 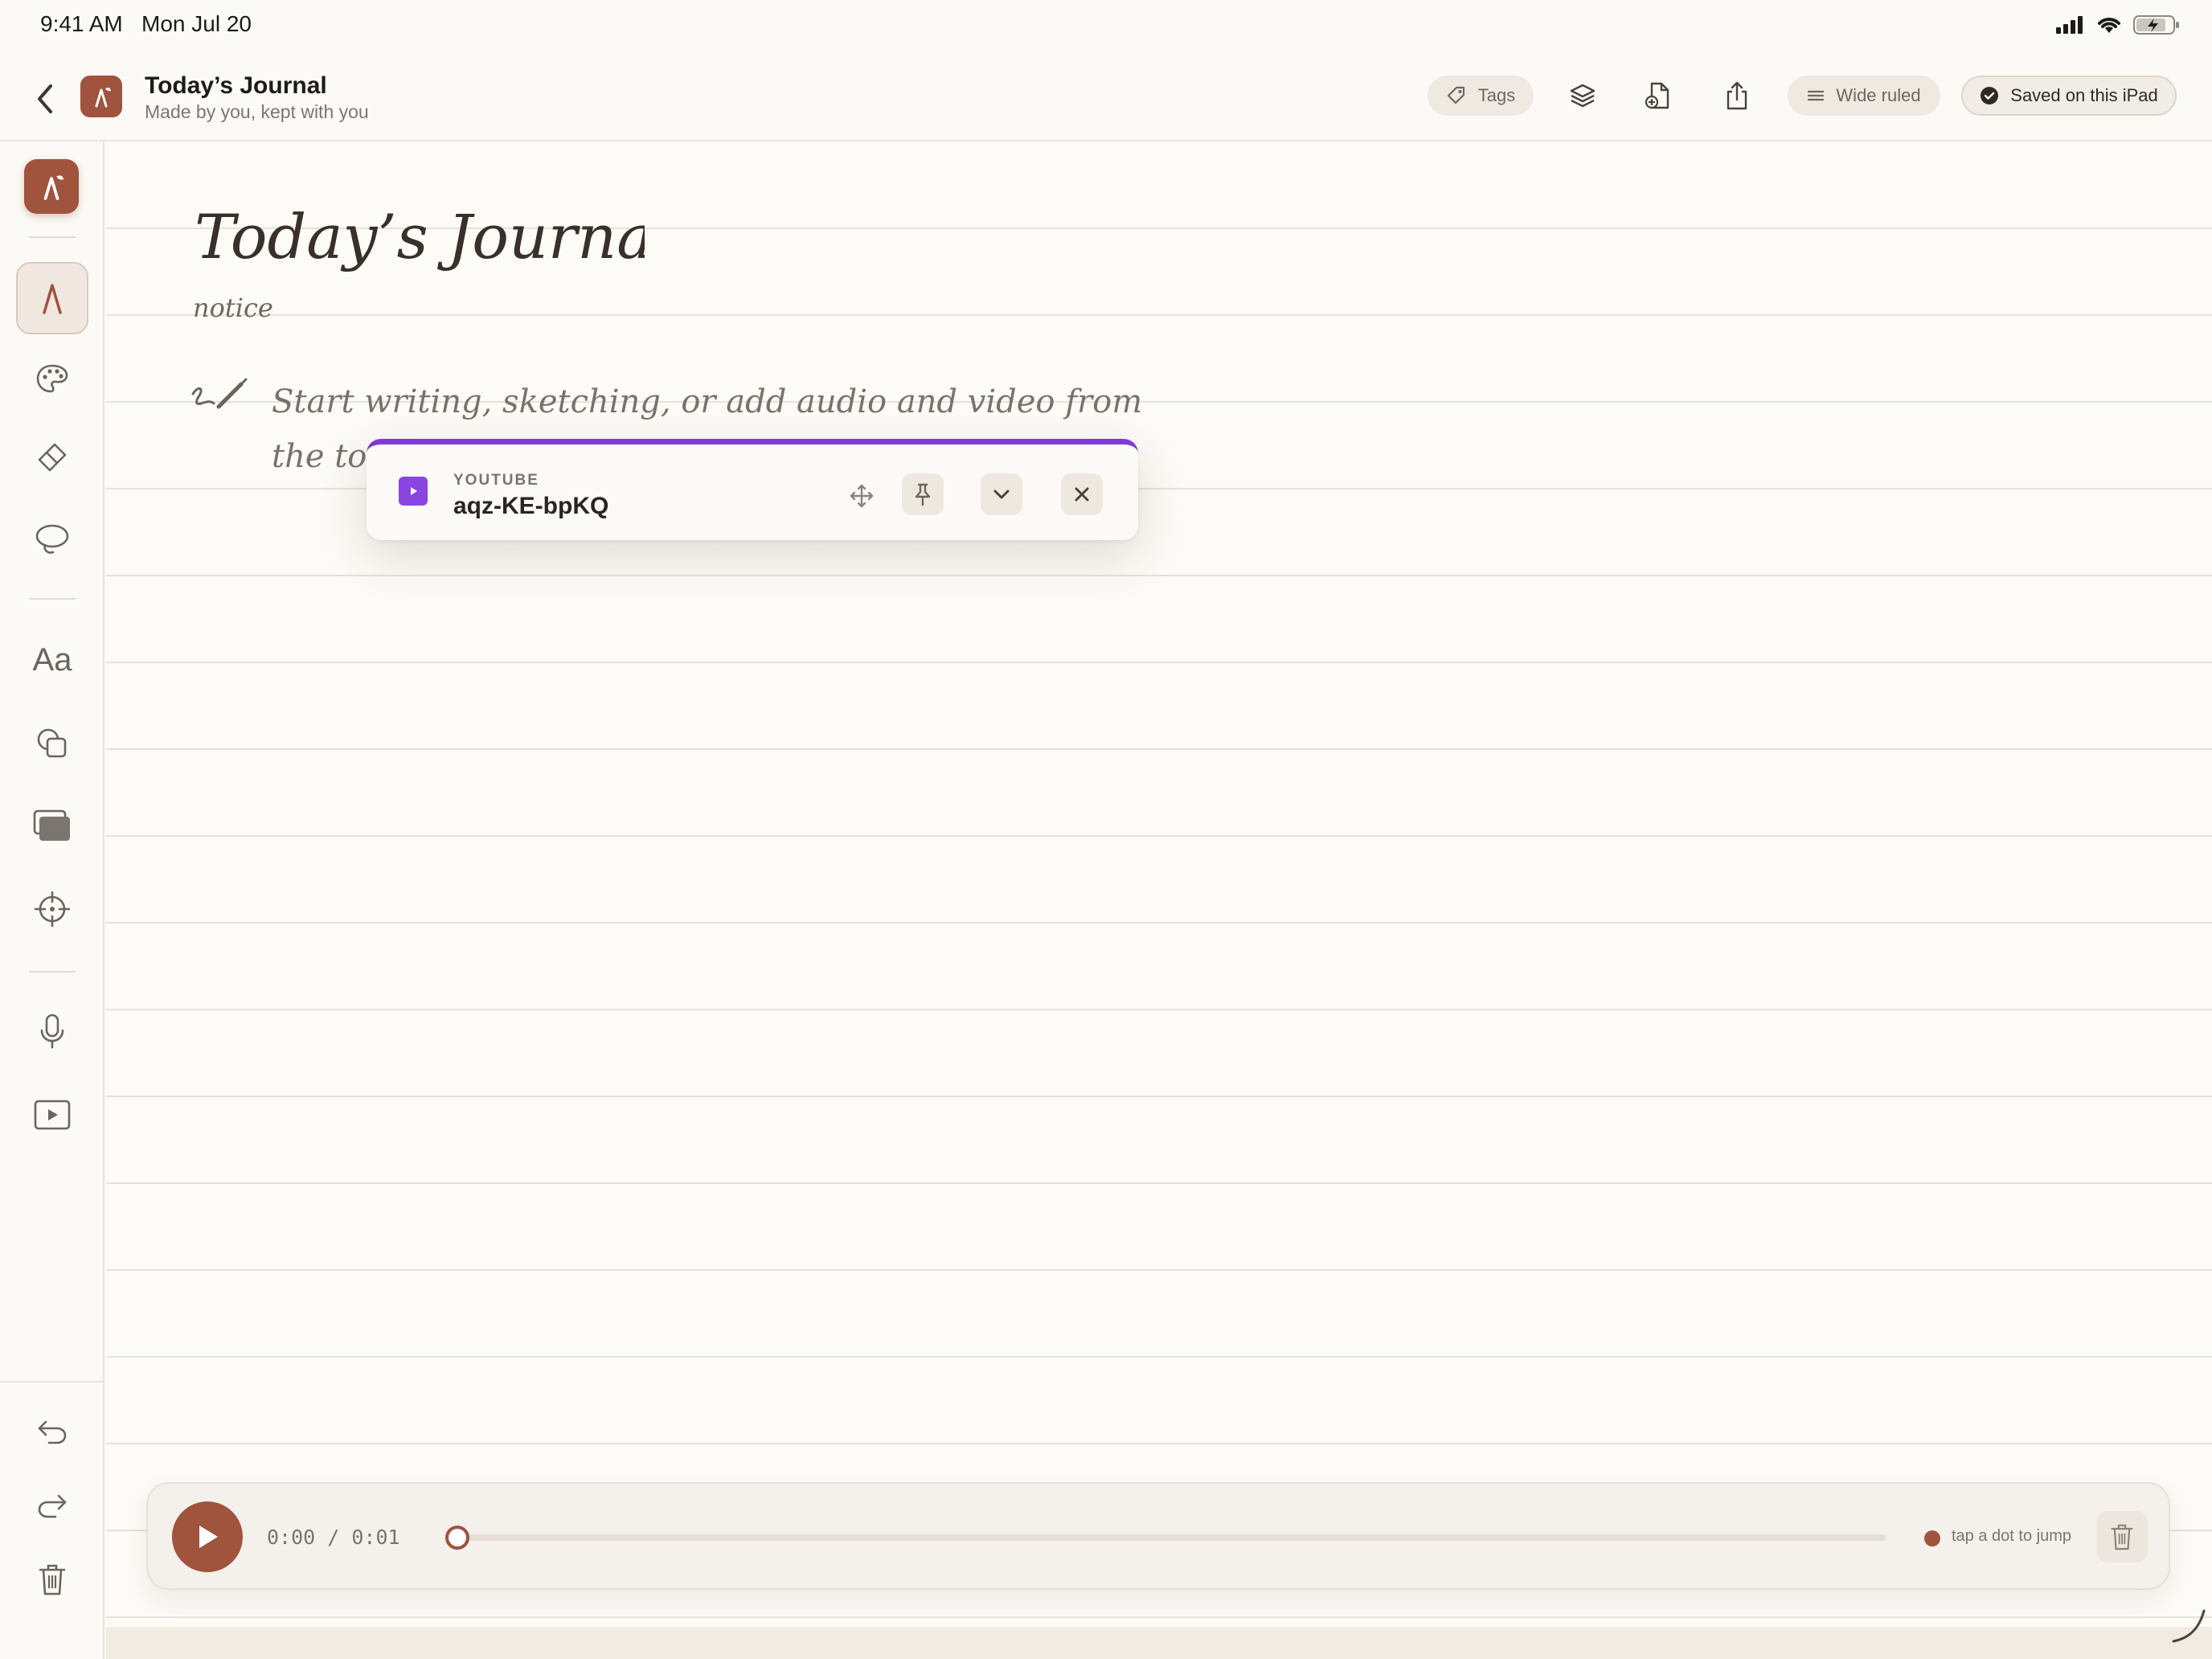 I want to click on status-date: Mon Jul 20, so click(x=196, y=23).